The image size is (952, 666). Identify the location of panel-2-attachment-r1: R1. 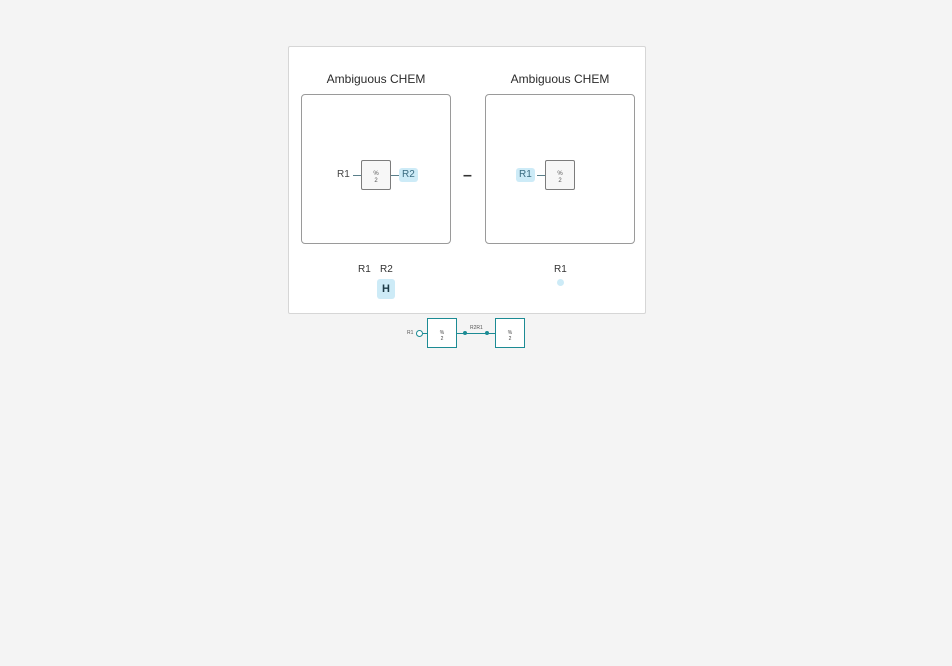
(560, 269).